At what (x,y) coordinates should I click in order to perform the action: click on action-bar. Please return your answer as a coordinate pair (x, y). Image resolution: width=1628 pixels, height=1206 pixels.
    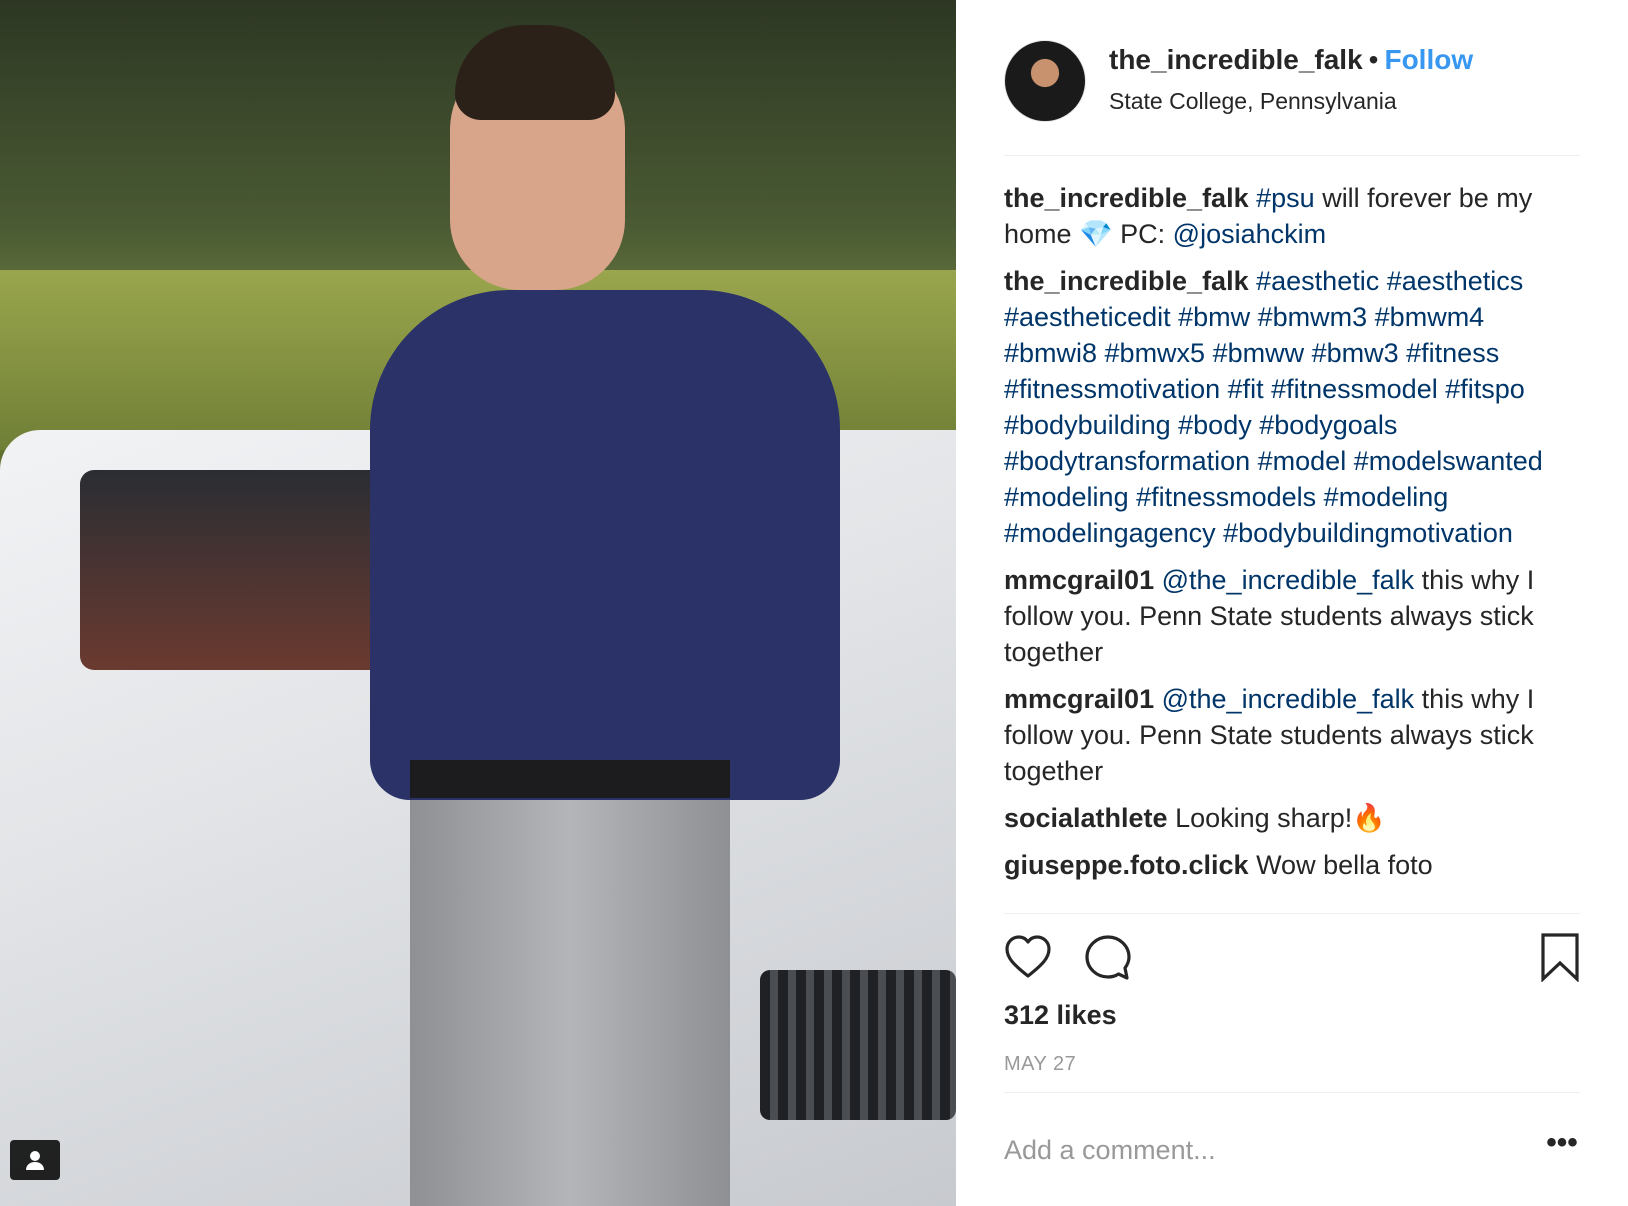
    Looking at the image, I should click on (1292, 958).